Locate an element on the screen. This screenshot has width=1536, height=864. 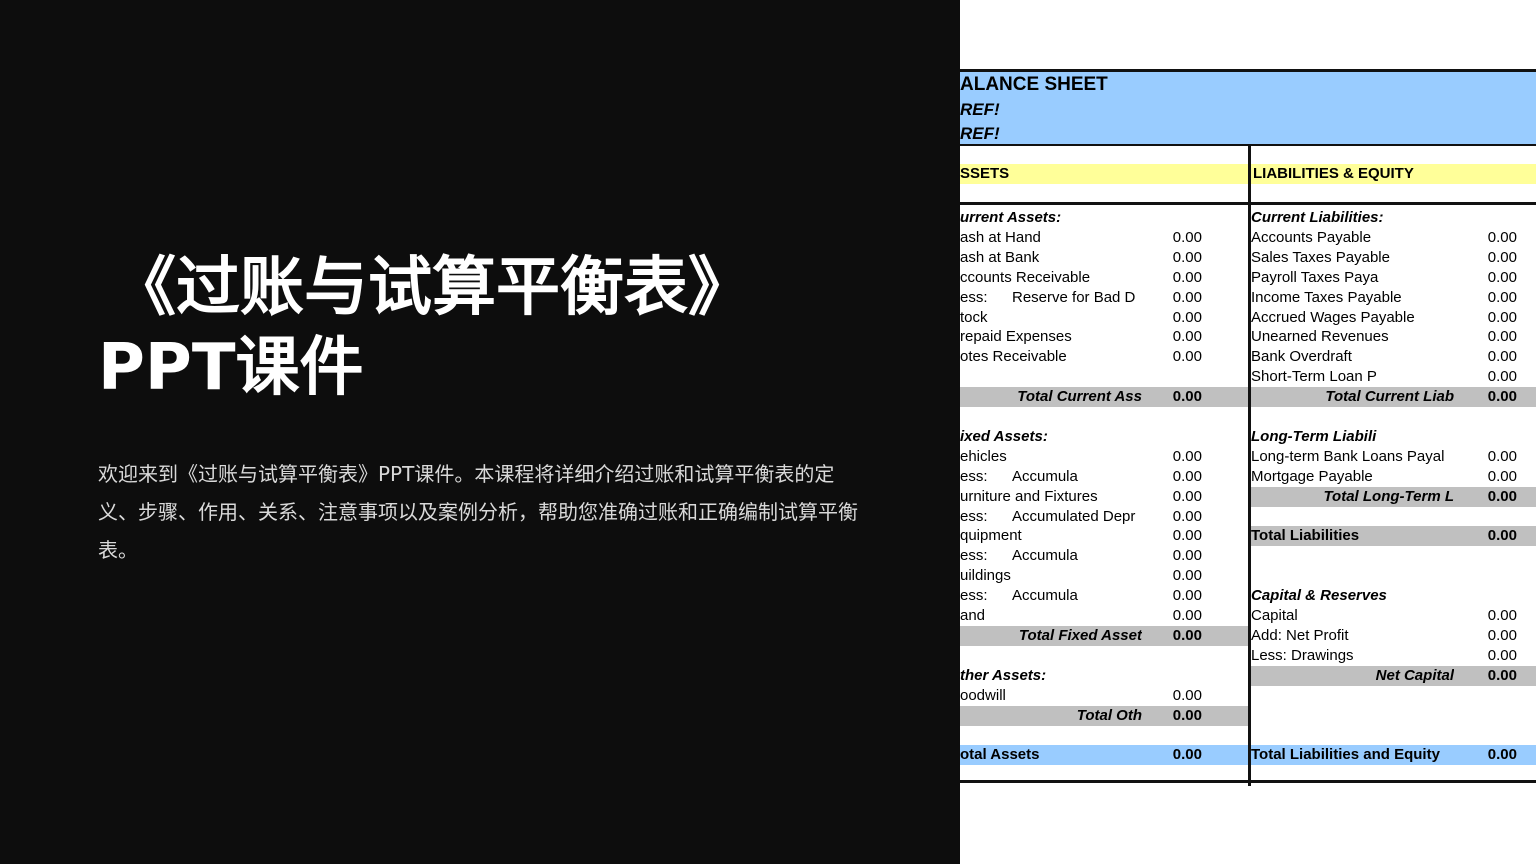
sheet-ref-1: REF! is located at coordinates (980, 109).